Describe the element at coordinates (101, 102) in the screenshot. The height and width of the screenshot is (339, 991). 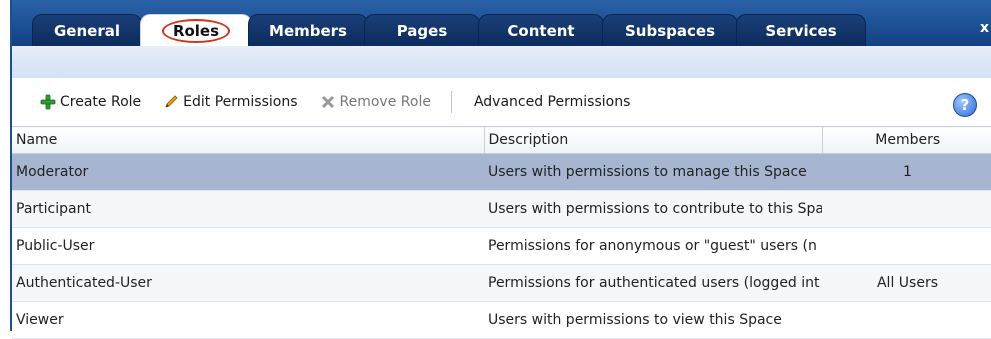
I see `create-role-label: Create Role` at that location.